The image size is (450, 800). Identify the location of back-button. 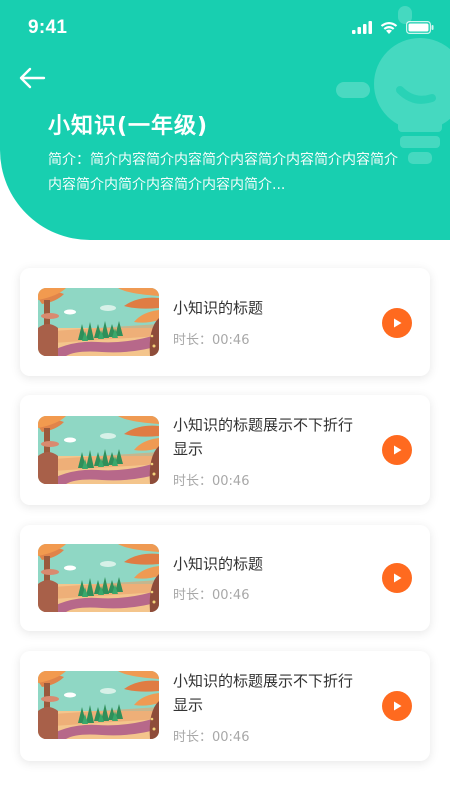
(32, 80).